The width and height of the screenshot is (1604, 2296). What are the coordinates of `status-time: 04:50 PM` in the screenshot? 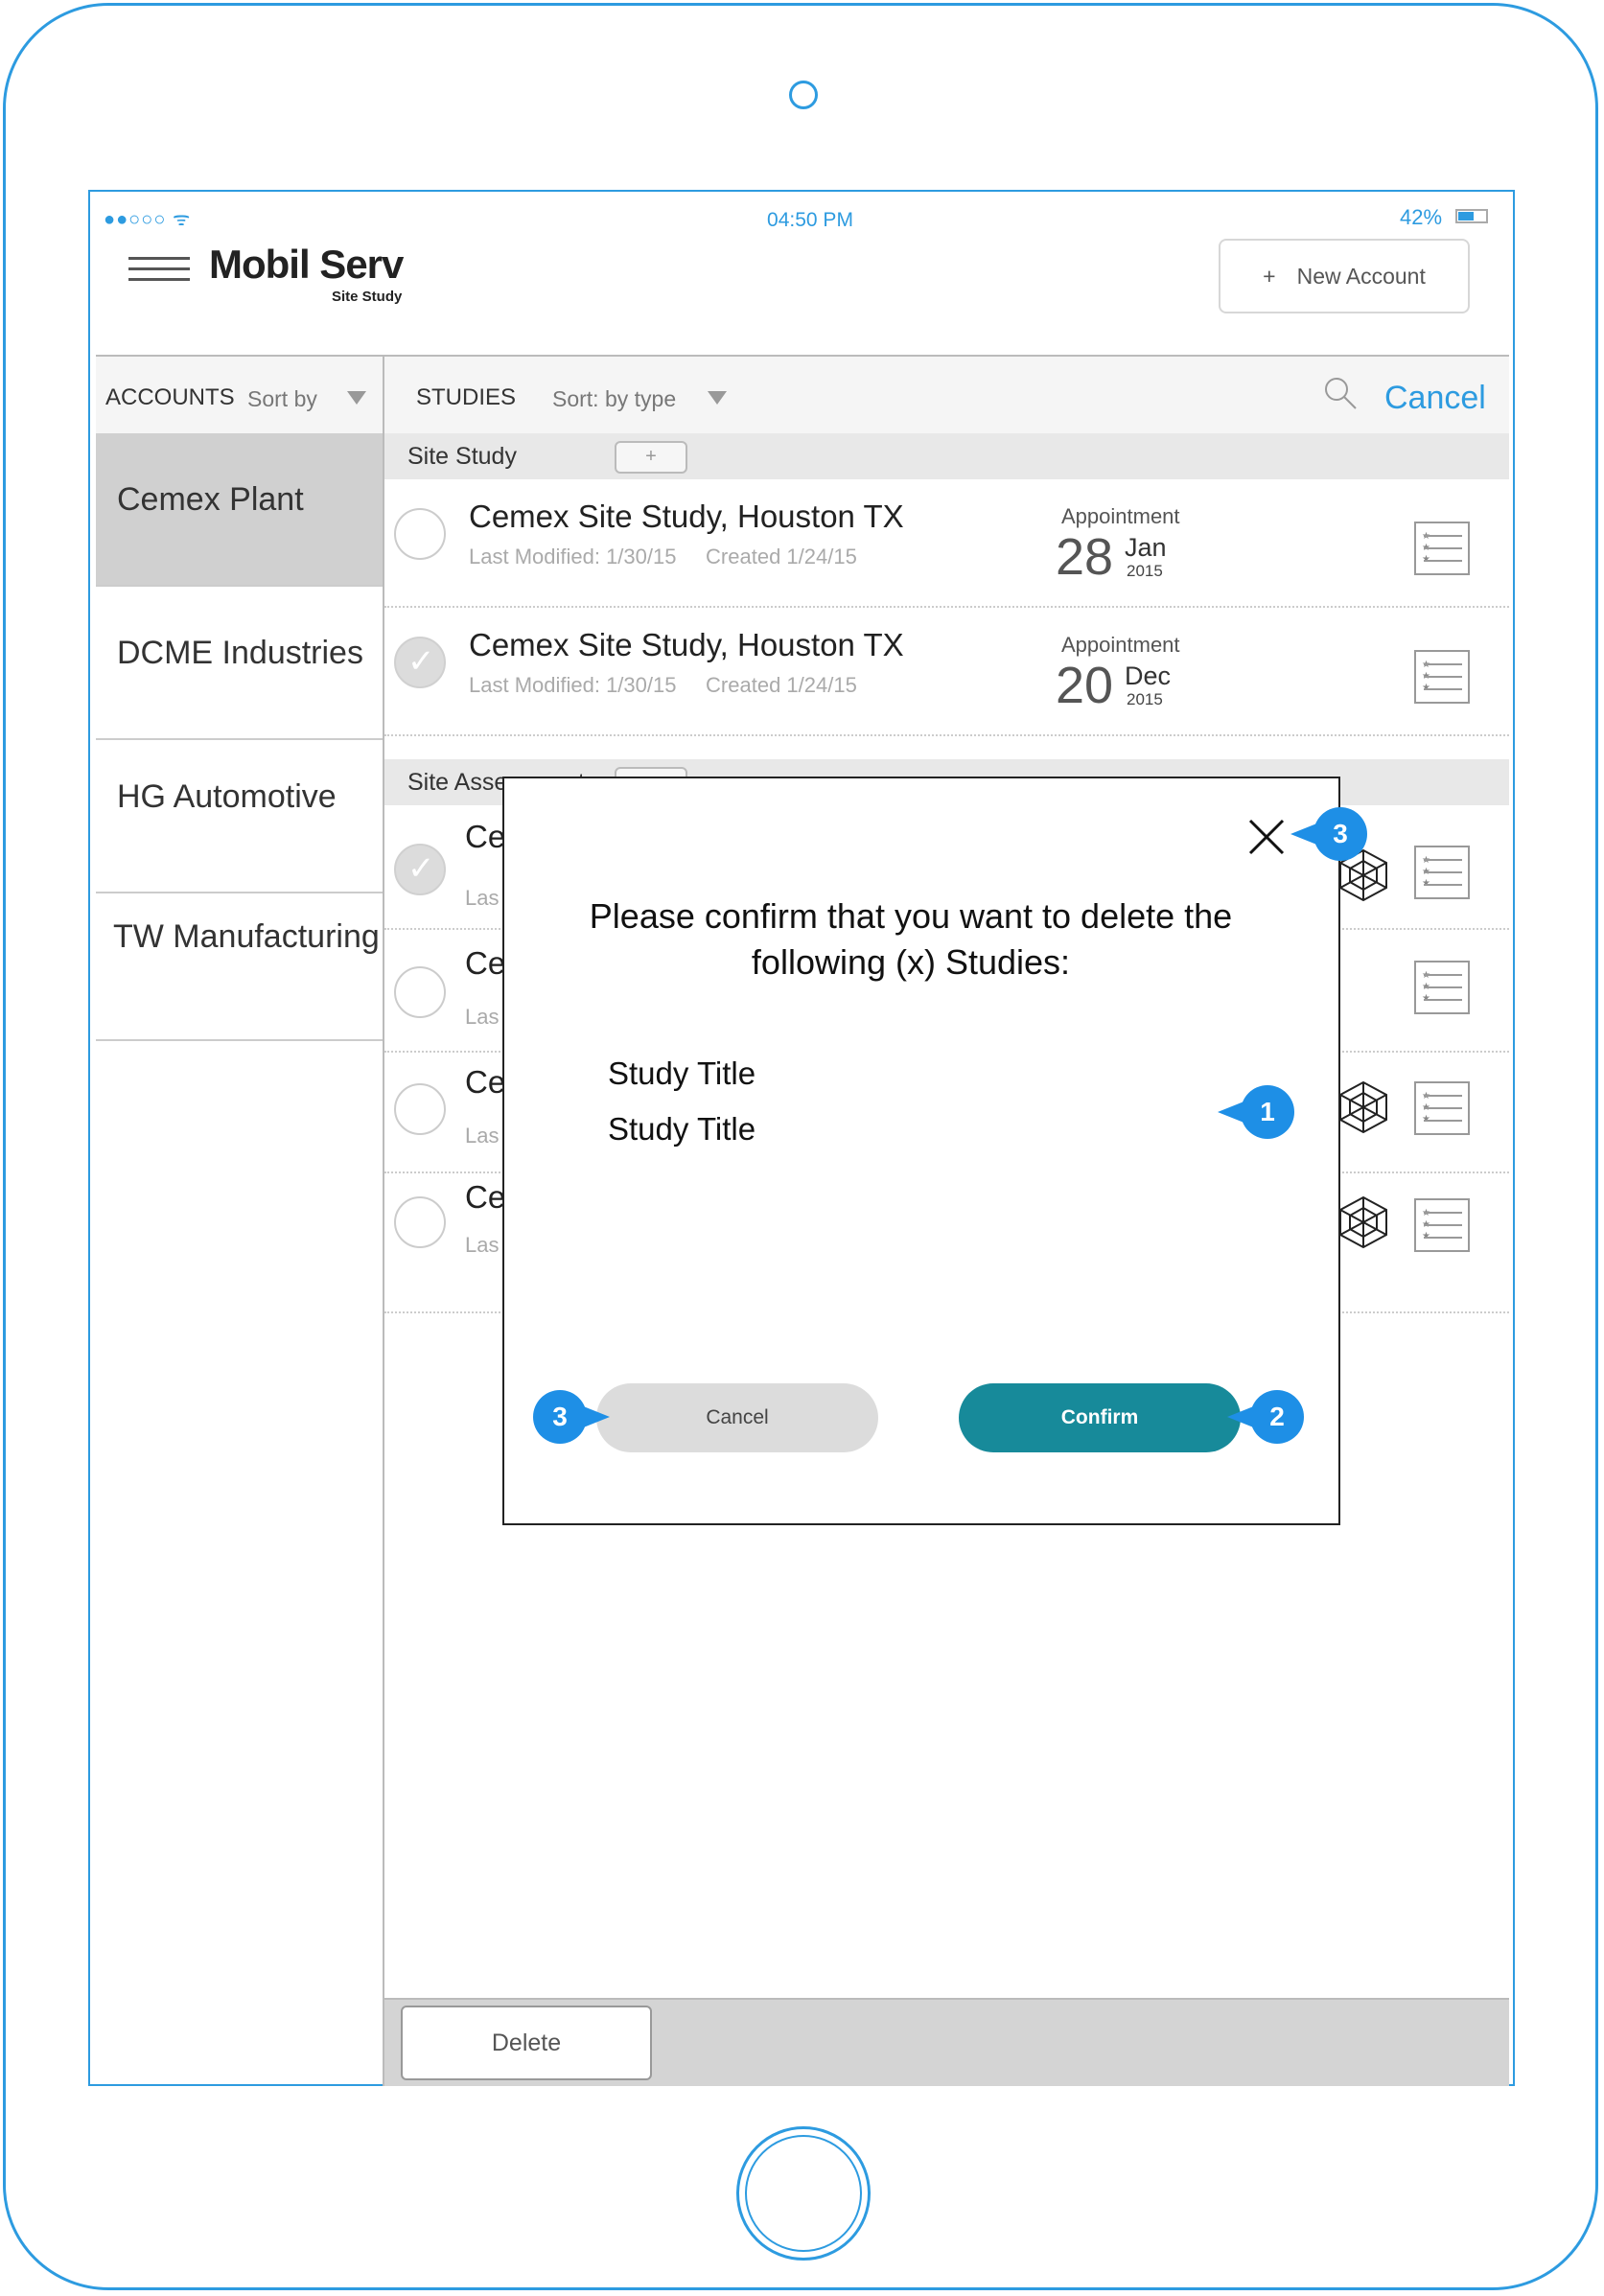 It's located at (810, 220).